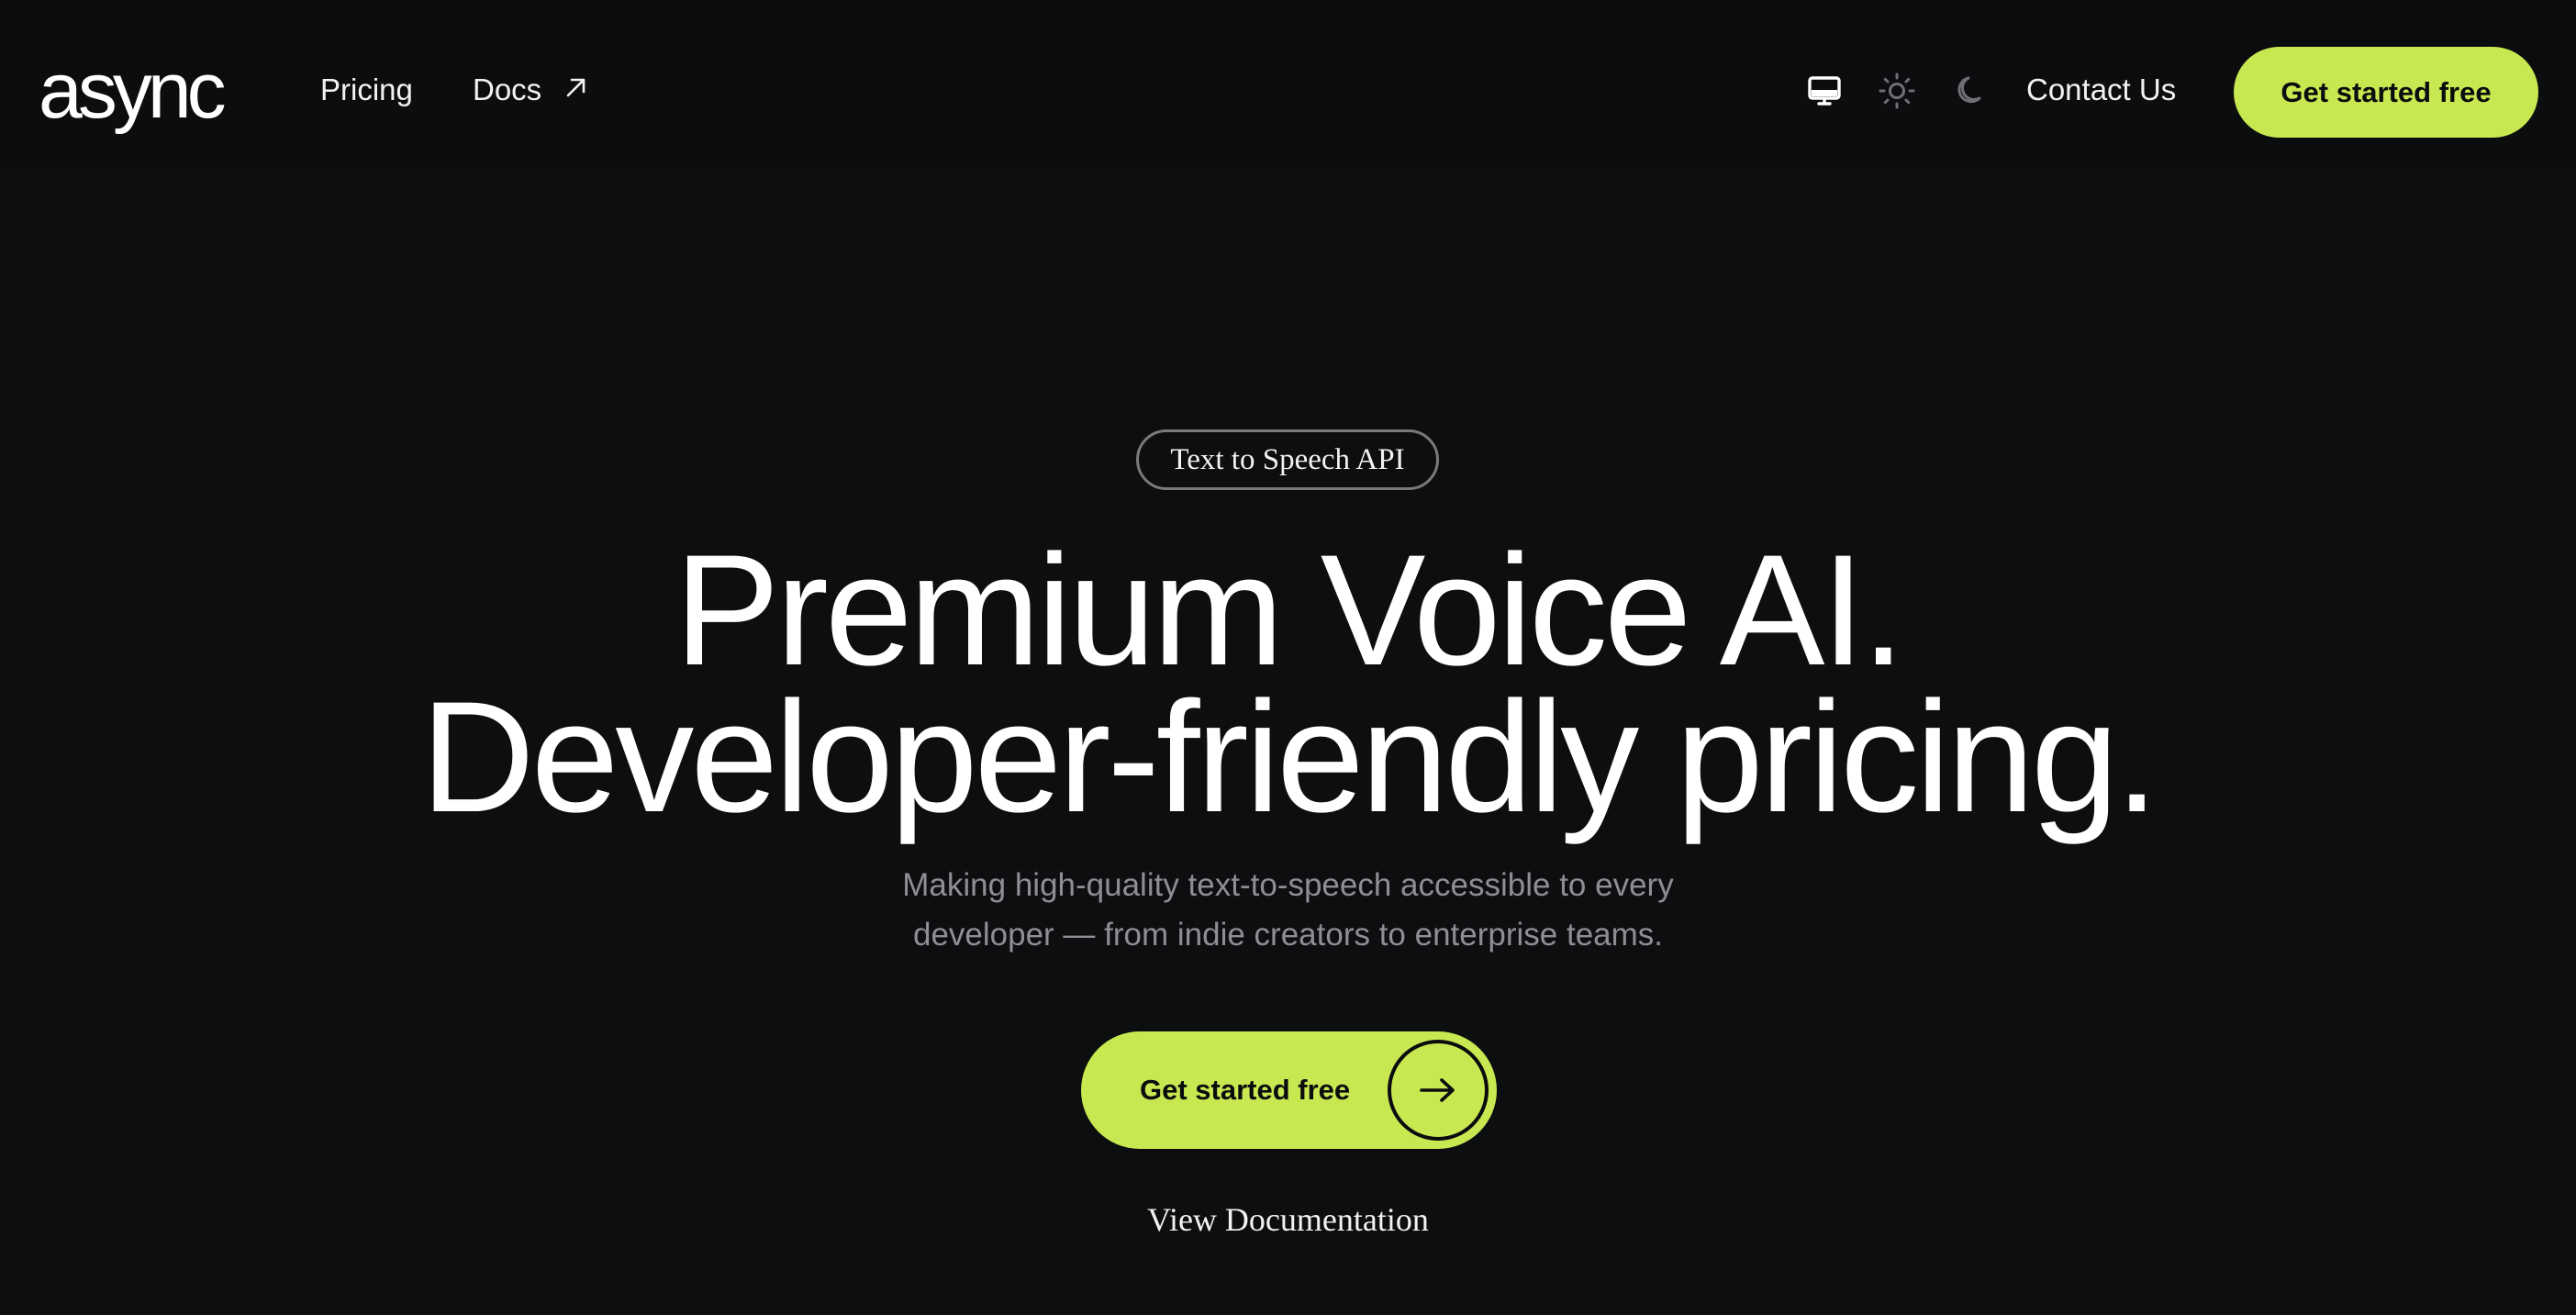 This screenshot has width=2576, height=1315. Describe the element at coordinates (1245, 1090) in the screenshot. I see `get-started-button-hero-label: Get started free` at that location.